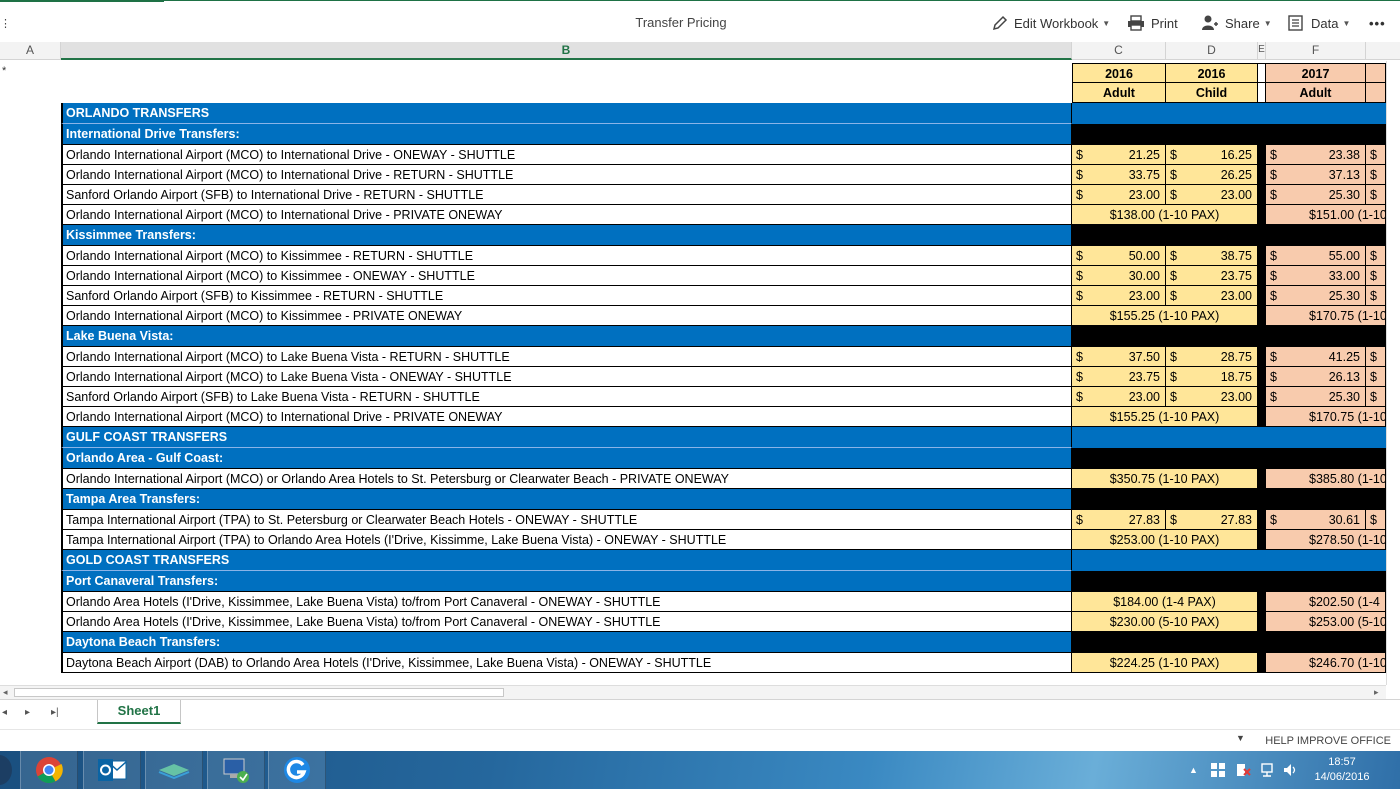  What do you see at coordinates (566, 581) in the screenshot?
I see `route-label-cell: Port Canaveral Transfers:` at bounding box center [566, 581].